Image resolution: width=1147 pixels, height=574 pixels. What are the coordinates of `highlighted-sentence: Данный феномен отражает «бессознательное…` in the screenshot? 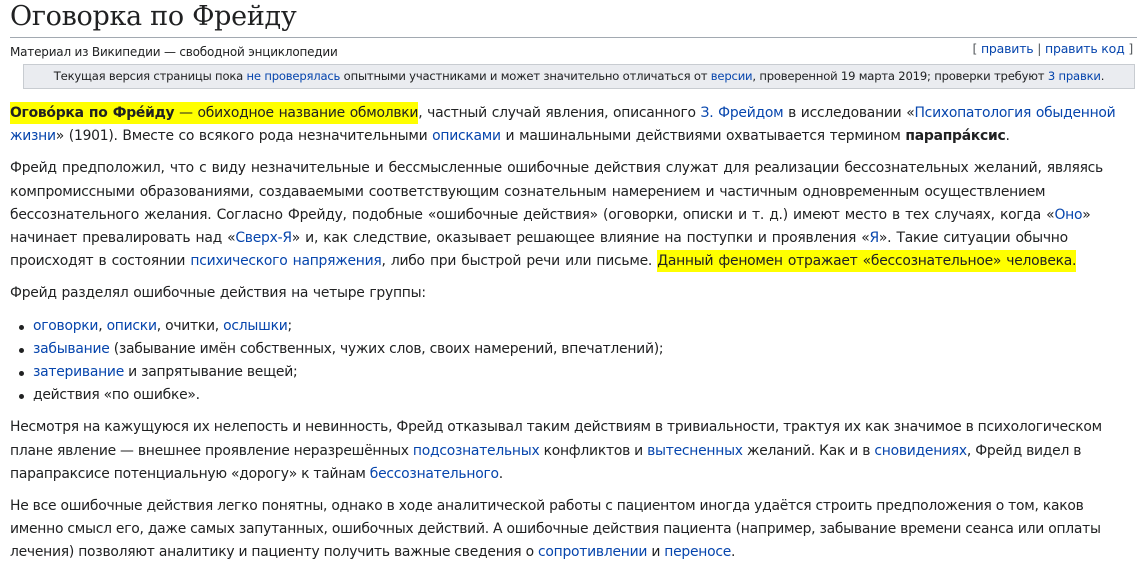 It's located at (866, 261).